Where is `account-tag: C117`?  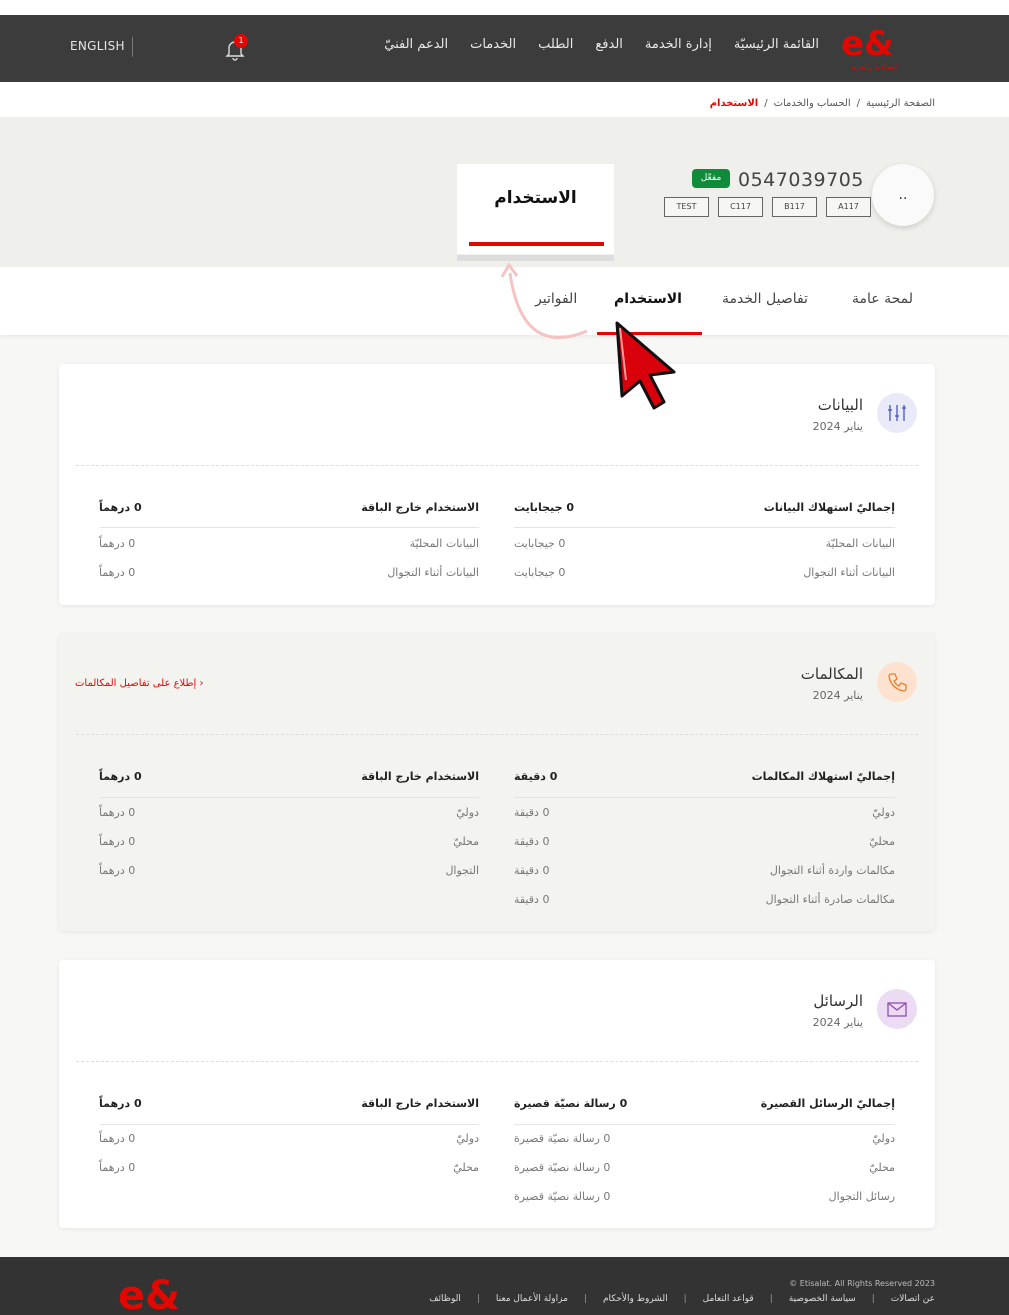
account-tag: C117 is located at coordinates (740, 207).